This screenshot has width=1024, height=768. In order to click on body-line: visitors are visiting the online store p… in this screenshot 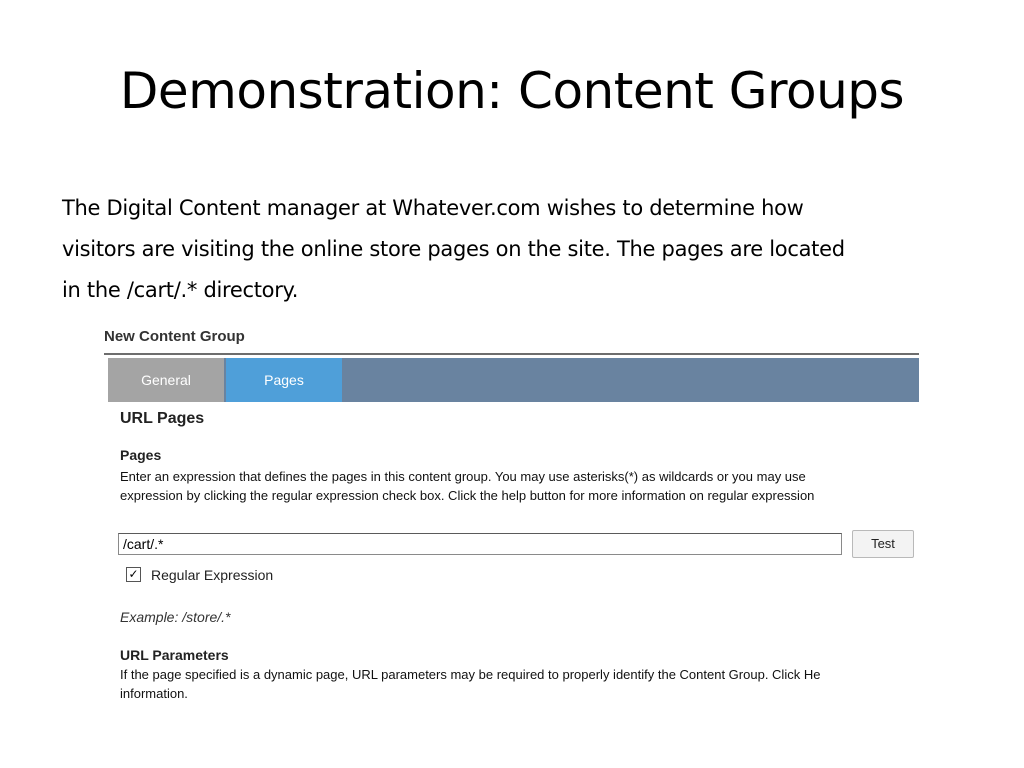, I will do `click(453, 249)`.